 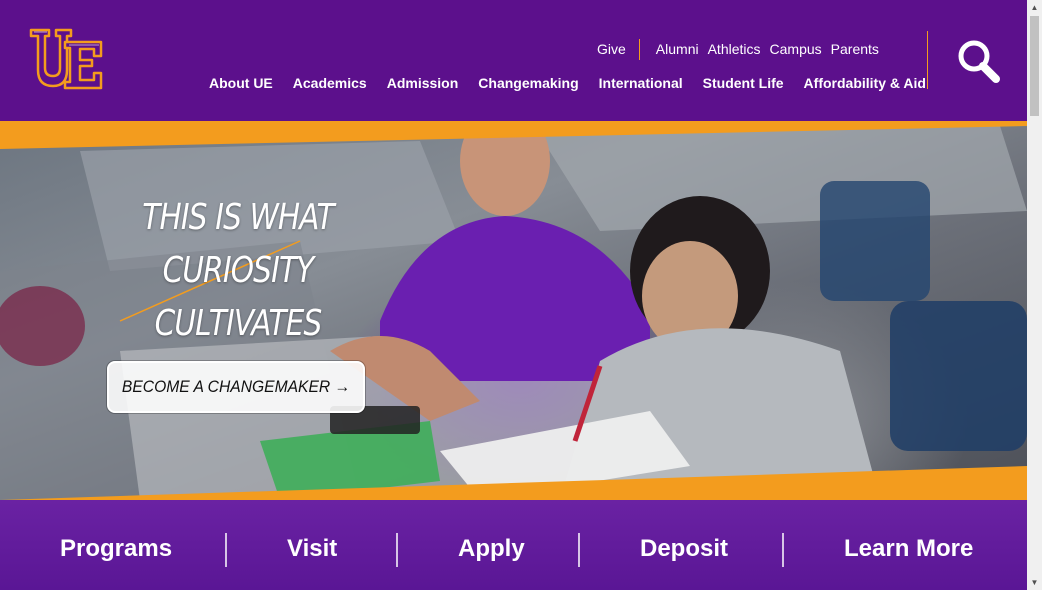 I want to click on apply-link: Apply, so click(x=491, y=549).